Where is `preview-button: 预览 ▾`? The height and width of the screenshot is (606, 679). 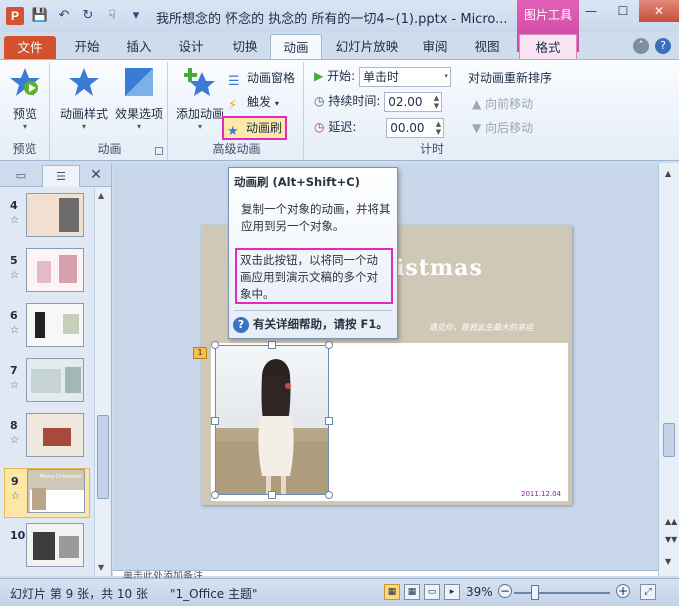 preview-button: 预览 ▾ is located at coordinates (25, 98).